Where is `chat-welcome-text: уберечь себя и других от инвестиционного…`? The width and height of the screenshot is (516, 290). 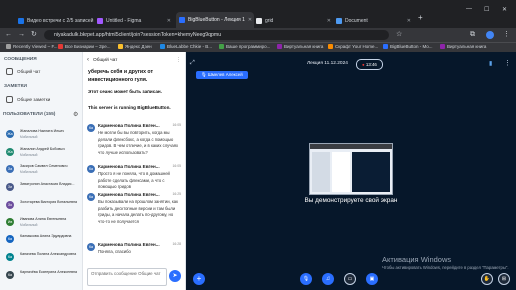 chat-welcome-text: уберечь себя и других от инвестиционного… is located at coordinates (121, 76).